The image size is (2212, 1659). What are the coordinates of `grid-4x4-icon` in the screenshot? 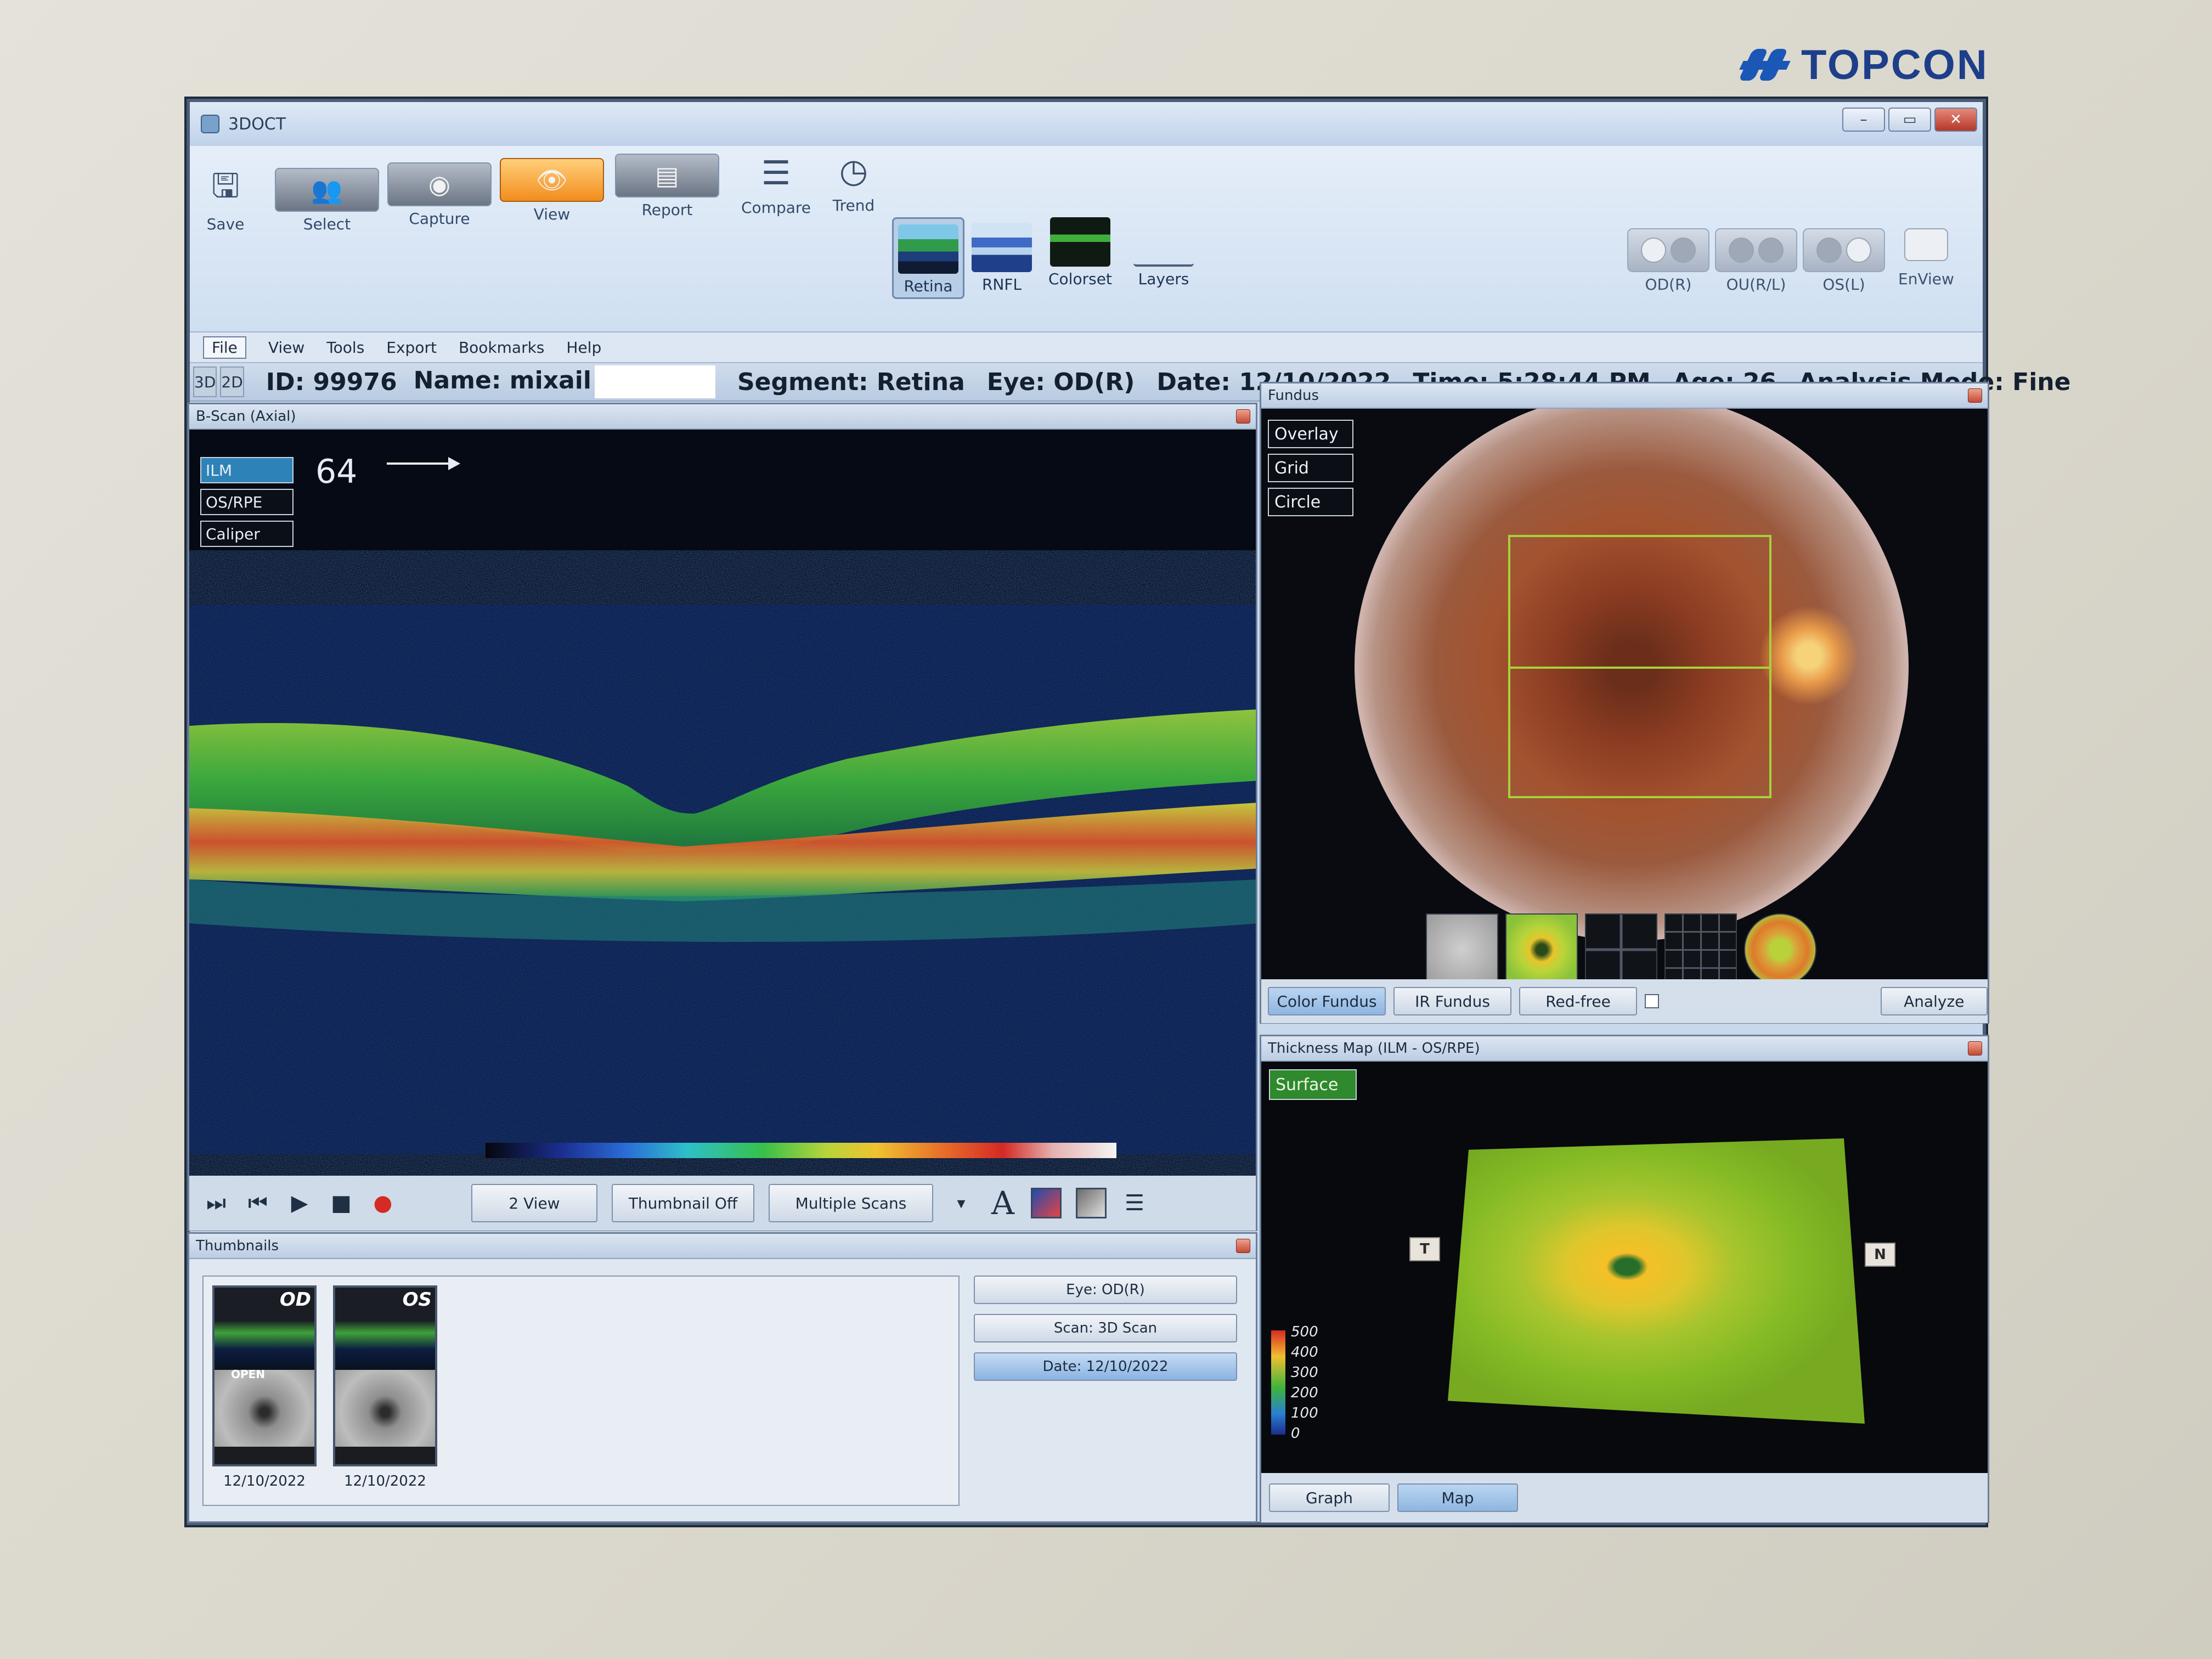 It's located at (1700, 946).